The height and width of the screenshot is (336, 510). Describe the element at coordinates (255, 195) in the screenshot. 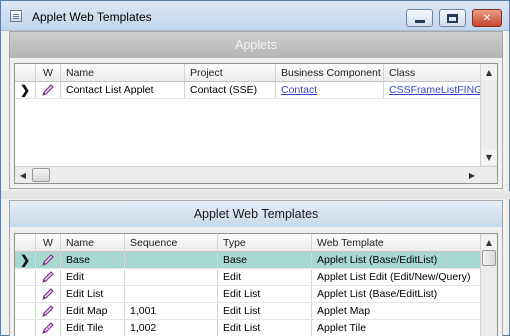

I see `pane-splitter` at that location.